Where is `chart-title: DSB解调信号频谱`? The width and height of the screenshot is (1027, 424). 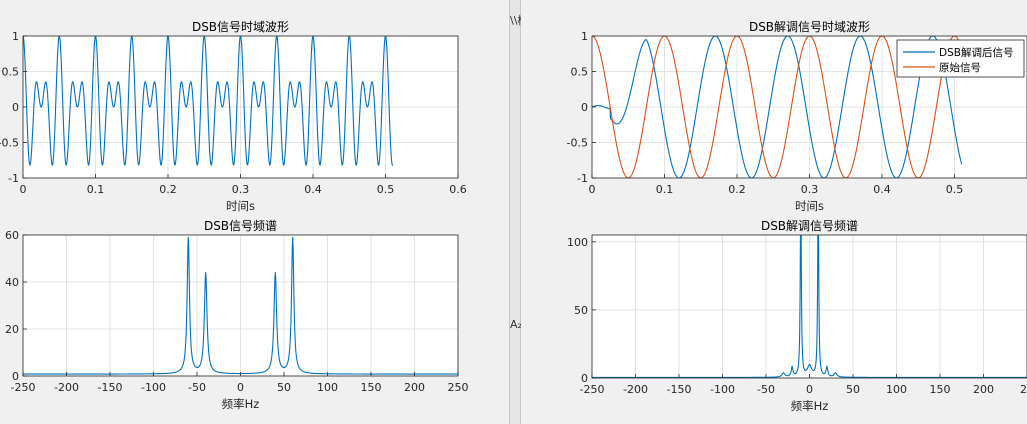
chart-title: DSB解调信号频谱 is located at coordinates (809, 226).